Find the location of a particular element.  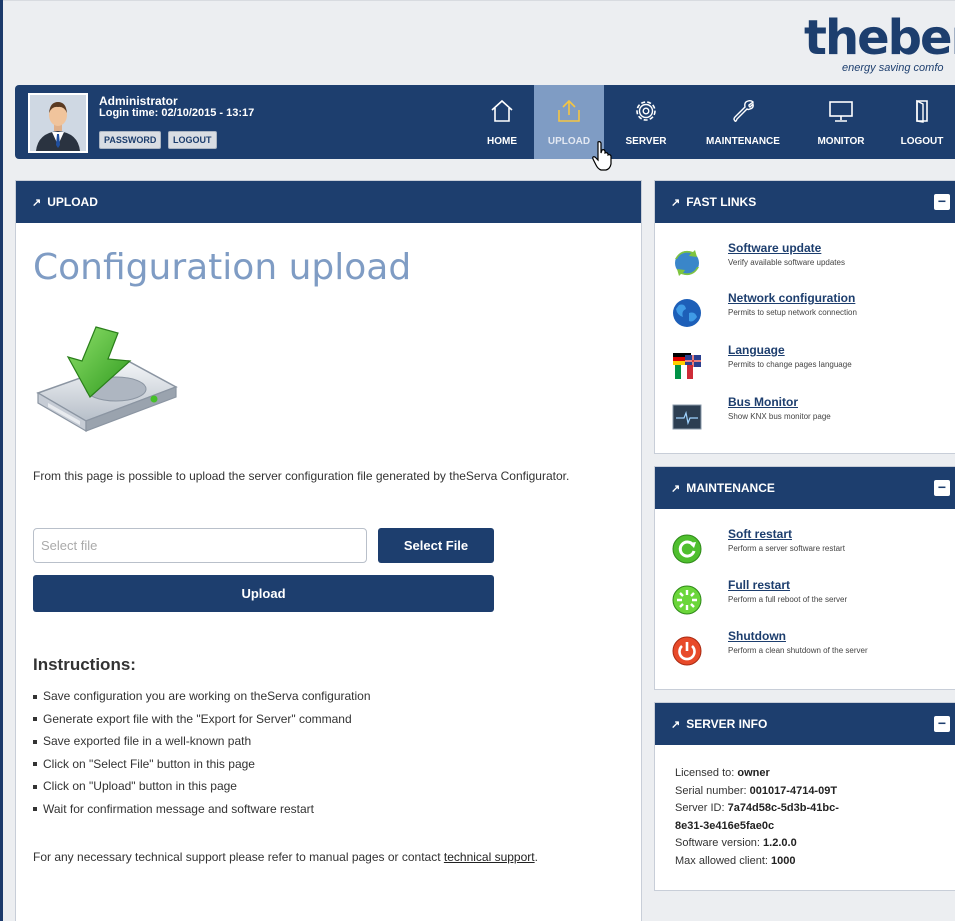

shutdown-icon is located at coordinates (687, 651).